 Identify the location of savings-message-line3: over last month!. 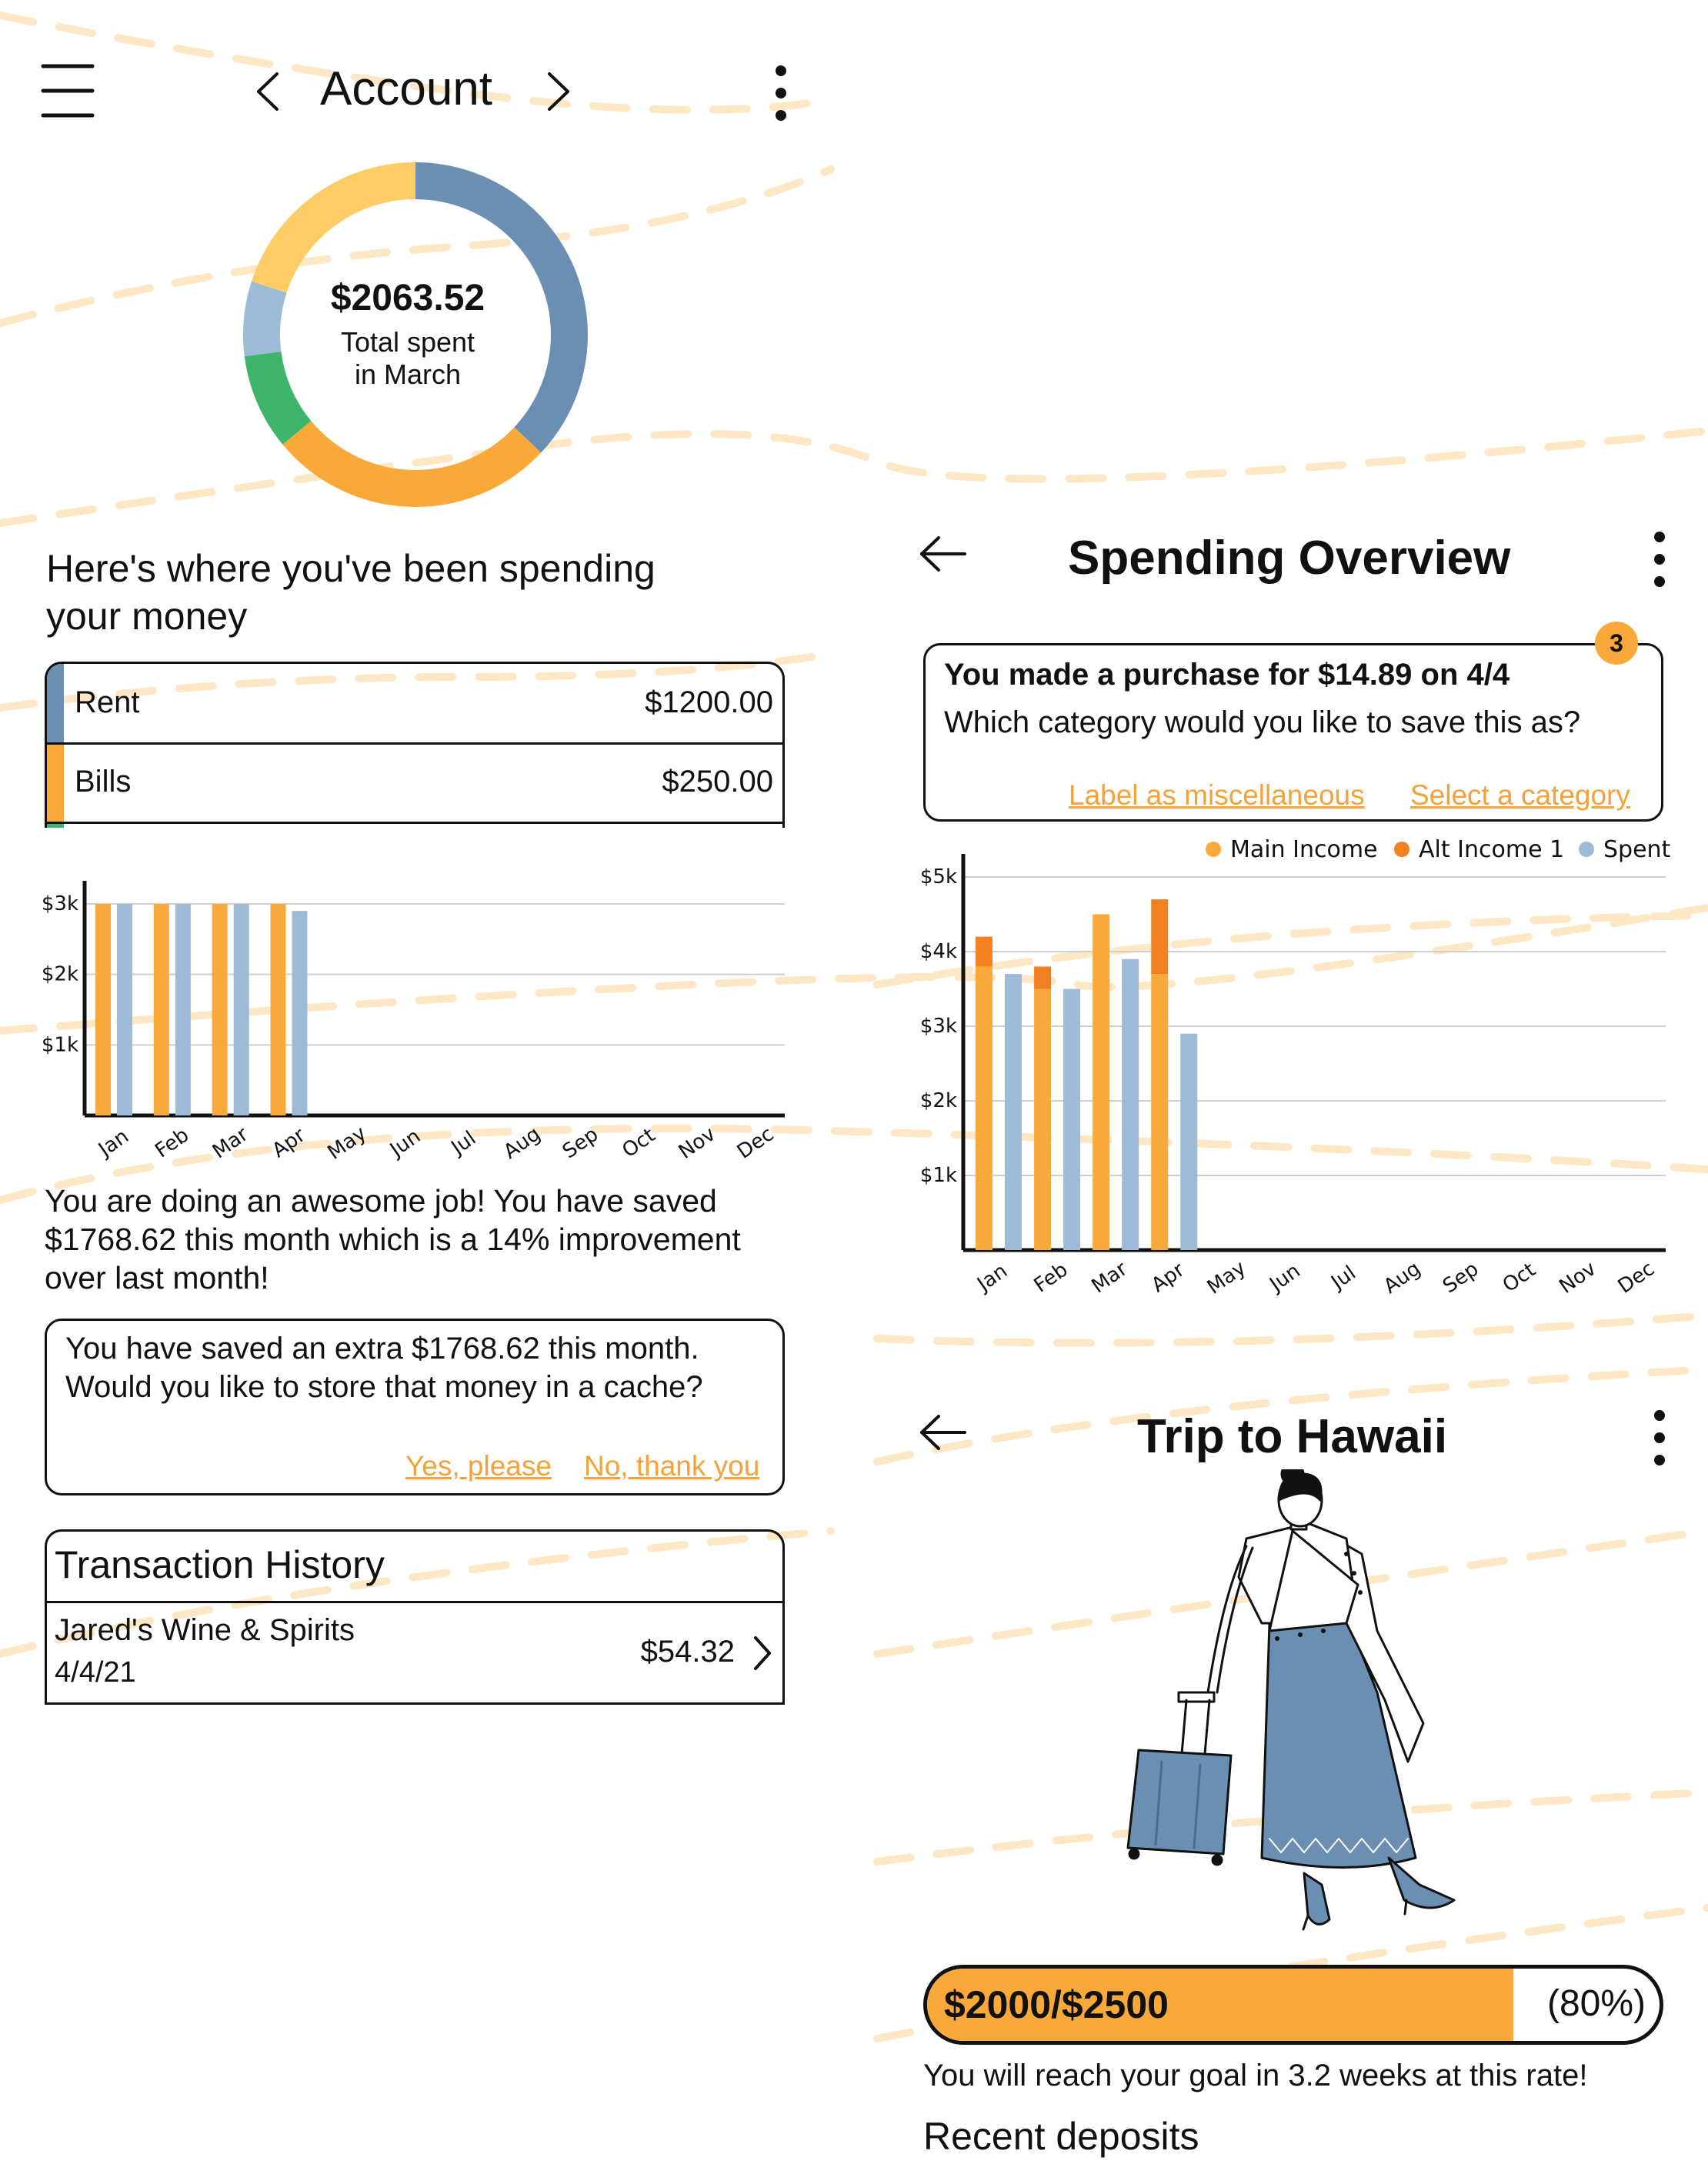
(157, 1277).